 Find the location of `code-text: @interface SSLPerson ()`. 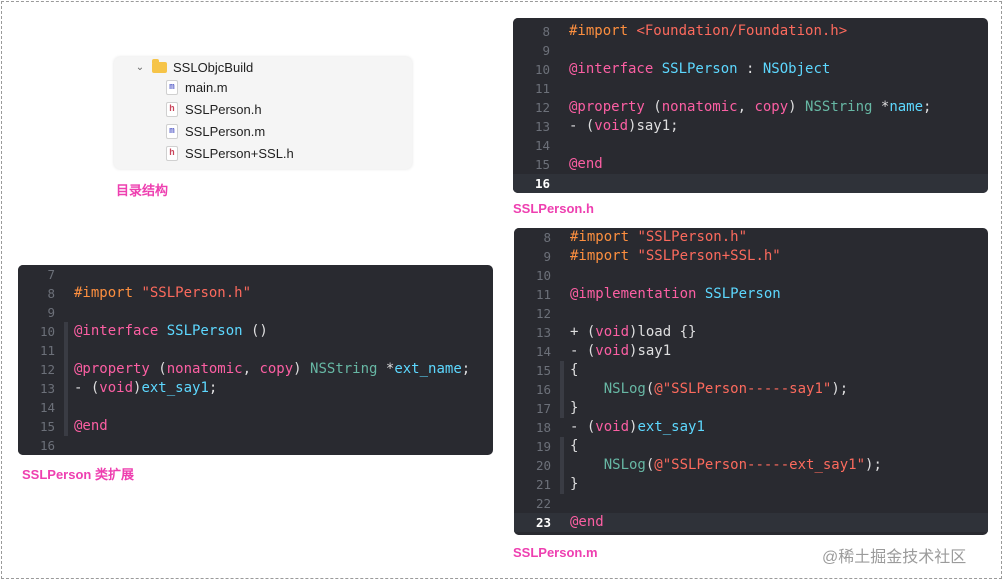

code-text: @interface SSLPerson () is located at coordinates (171, 331).